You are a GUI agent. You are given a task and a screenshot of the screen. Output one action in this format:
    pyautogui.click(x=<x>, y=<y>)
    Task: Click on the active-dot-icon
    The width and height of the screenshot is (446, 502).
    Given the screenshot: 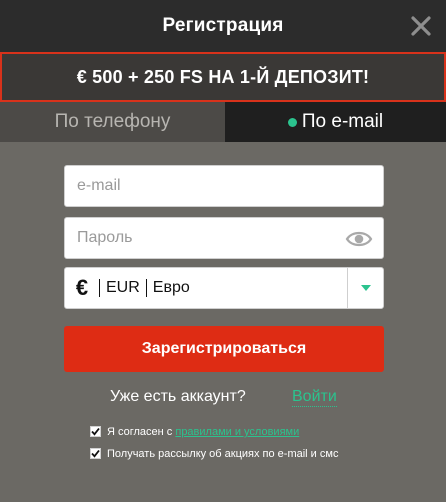 What is the action you would take?
    pyautogui.click(x=292, y=122)
    